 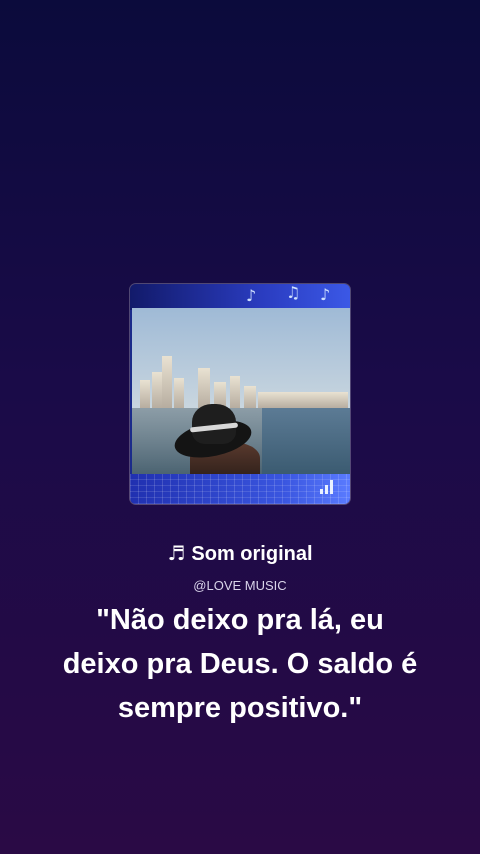 I want to click on album-cover: ♪ ♫ ♪, so click(x=240, y=394).